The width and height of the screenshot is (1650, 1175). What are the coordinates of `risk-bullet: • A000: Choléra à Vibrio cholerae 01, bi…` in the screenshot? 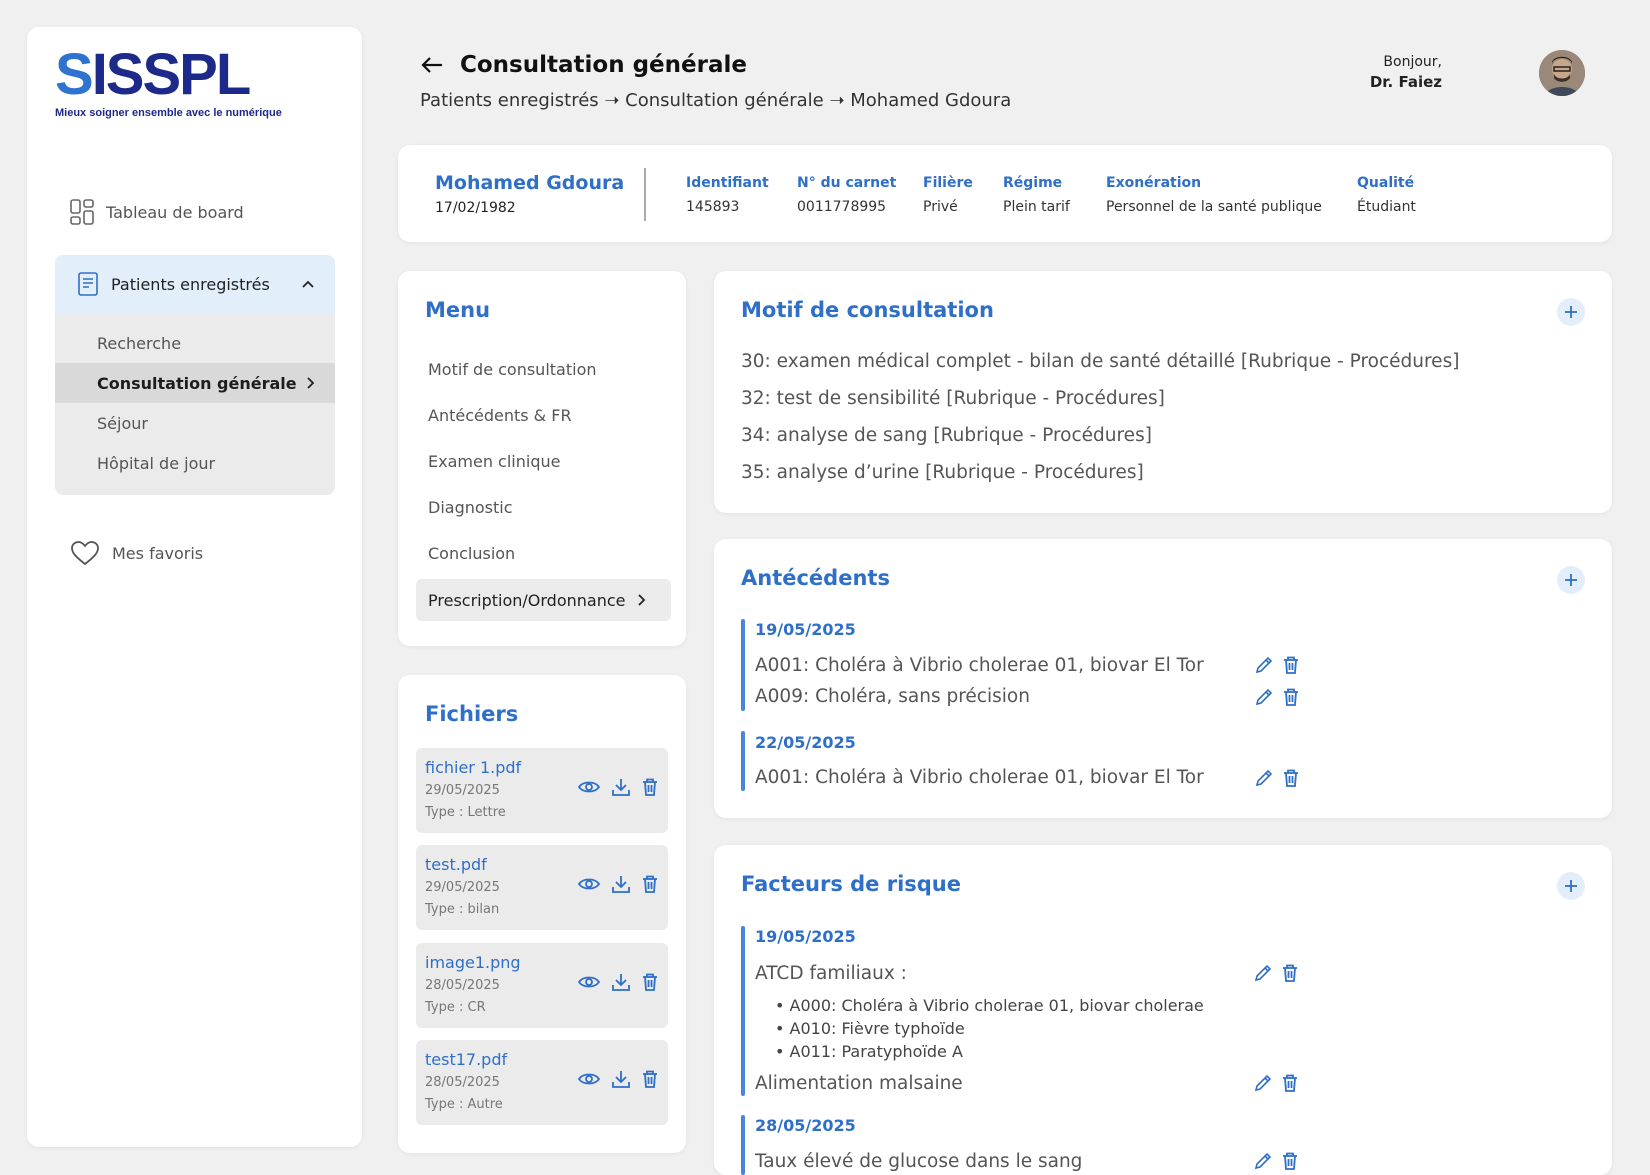 It's located at (989, 1005).